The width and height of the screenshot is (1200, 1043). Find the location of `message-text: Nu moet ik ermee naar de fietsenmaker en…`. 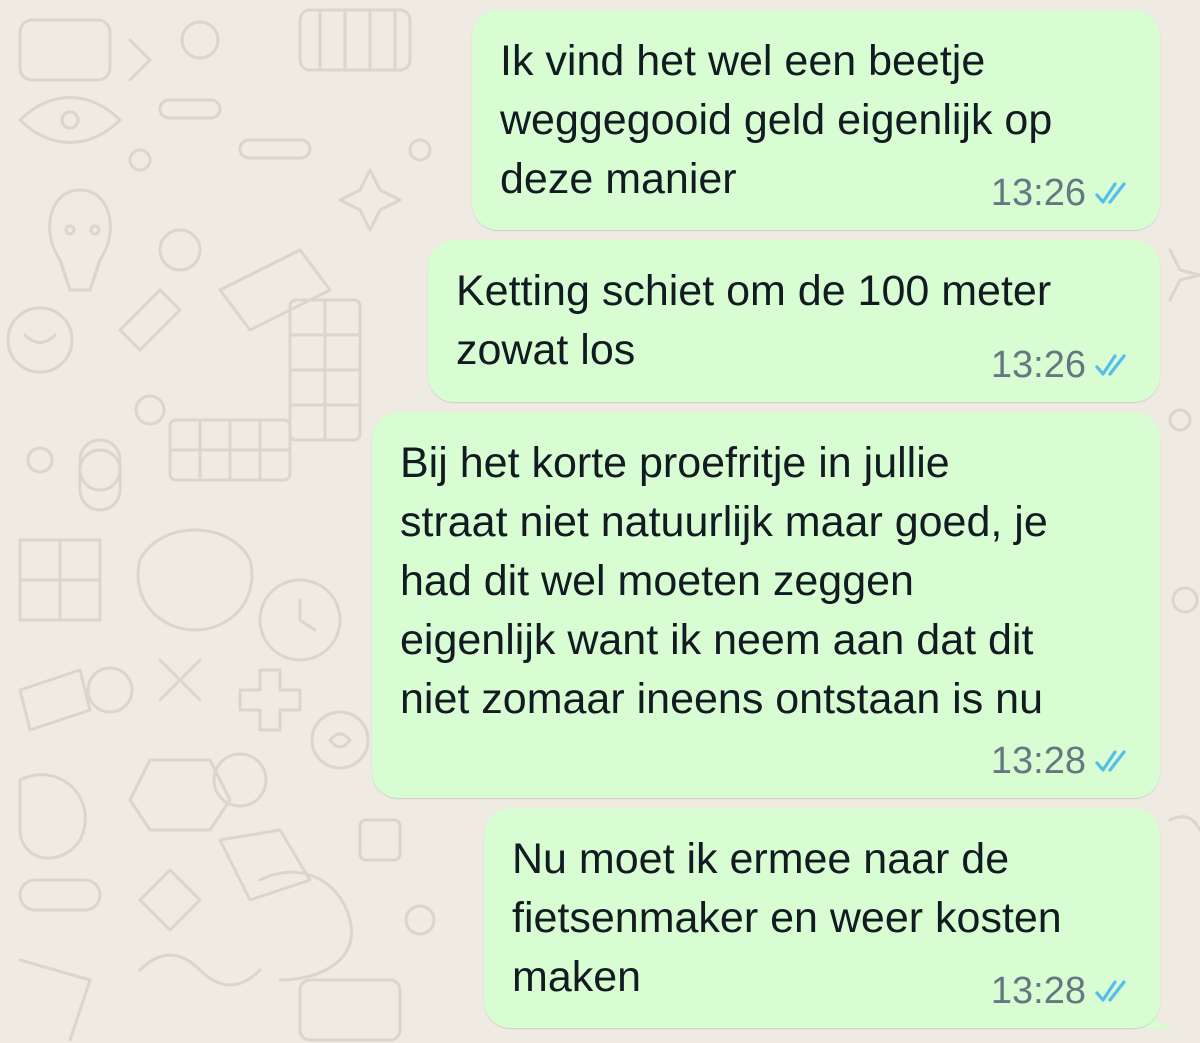

message-text: Nu moet ik ermee naar de fietsenmaker en… is located at coordinates (787, 918).